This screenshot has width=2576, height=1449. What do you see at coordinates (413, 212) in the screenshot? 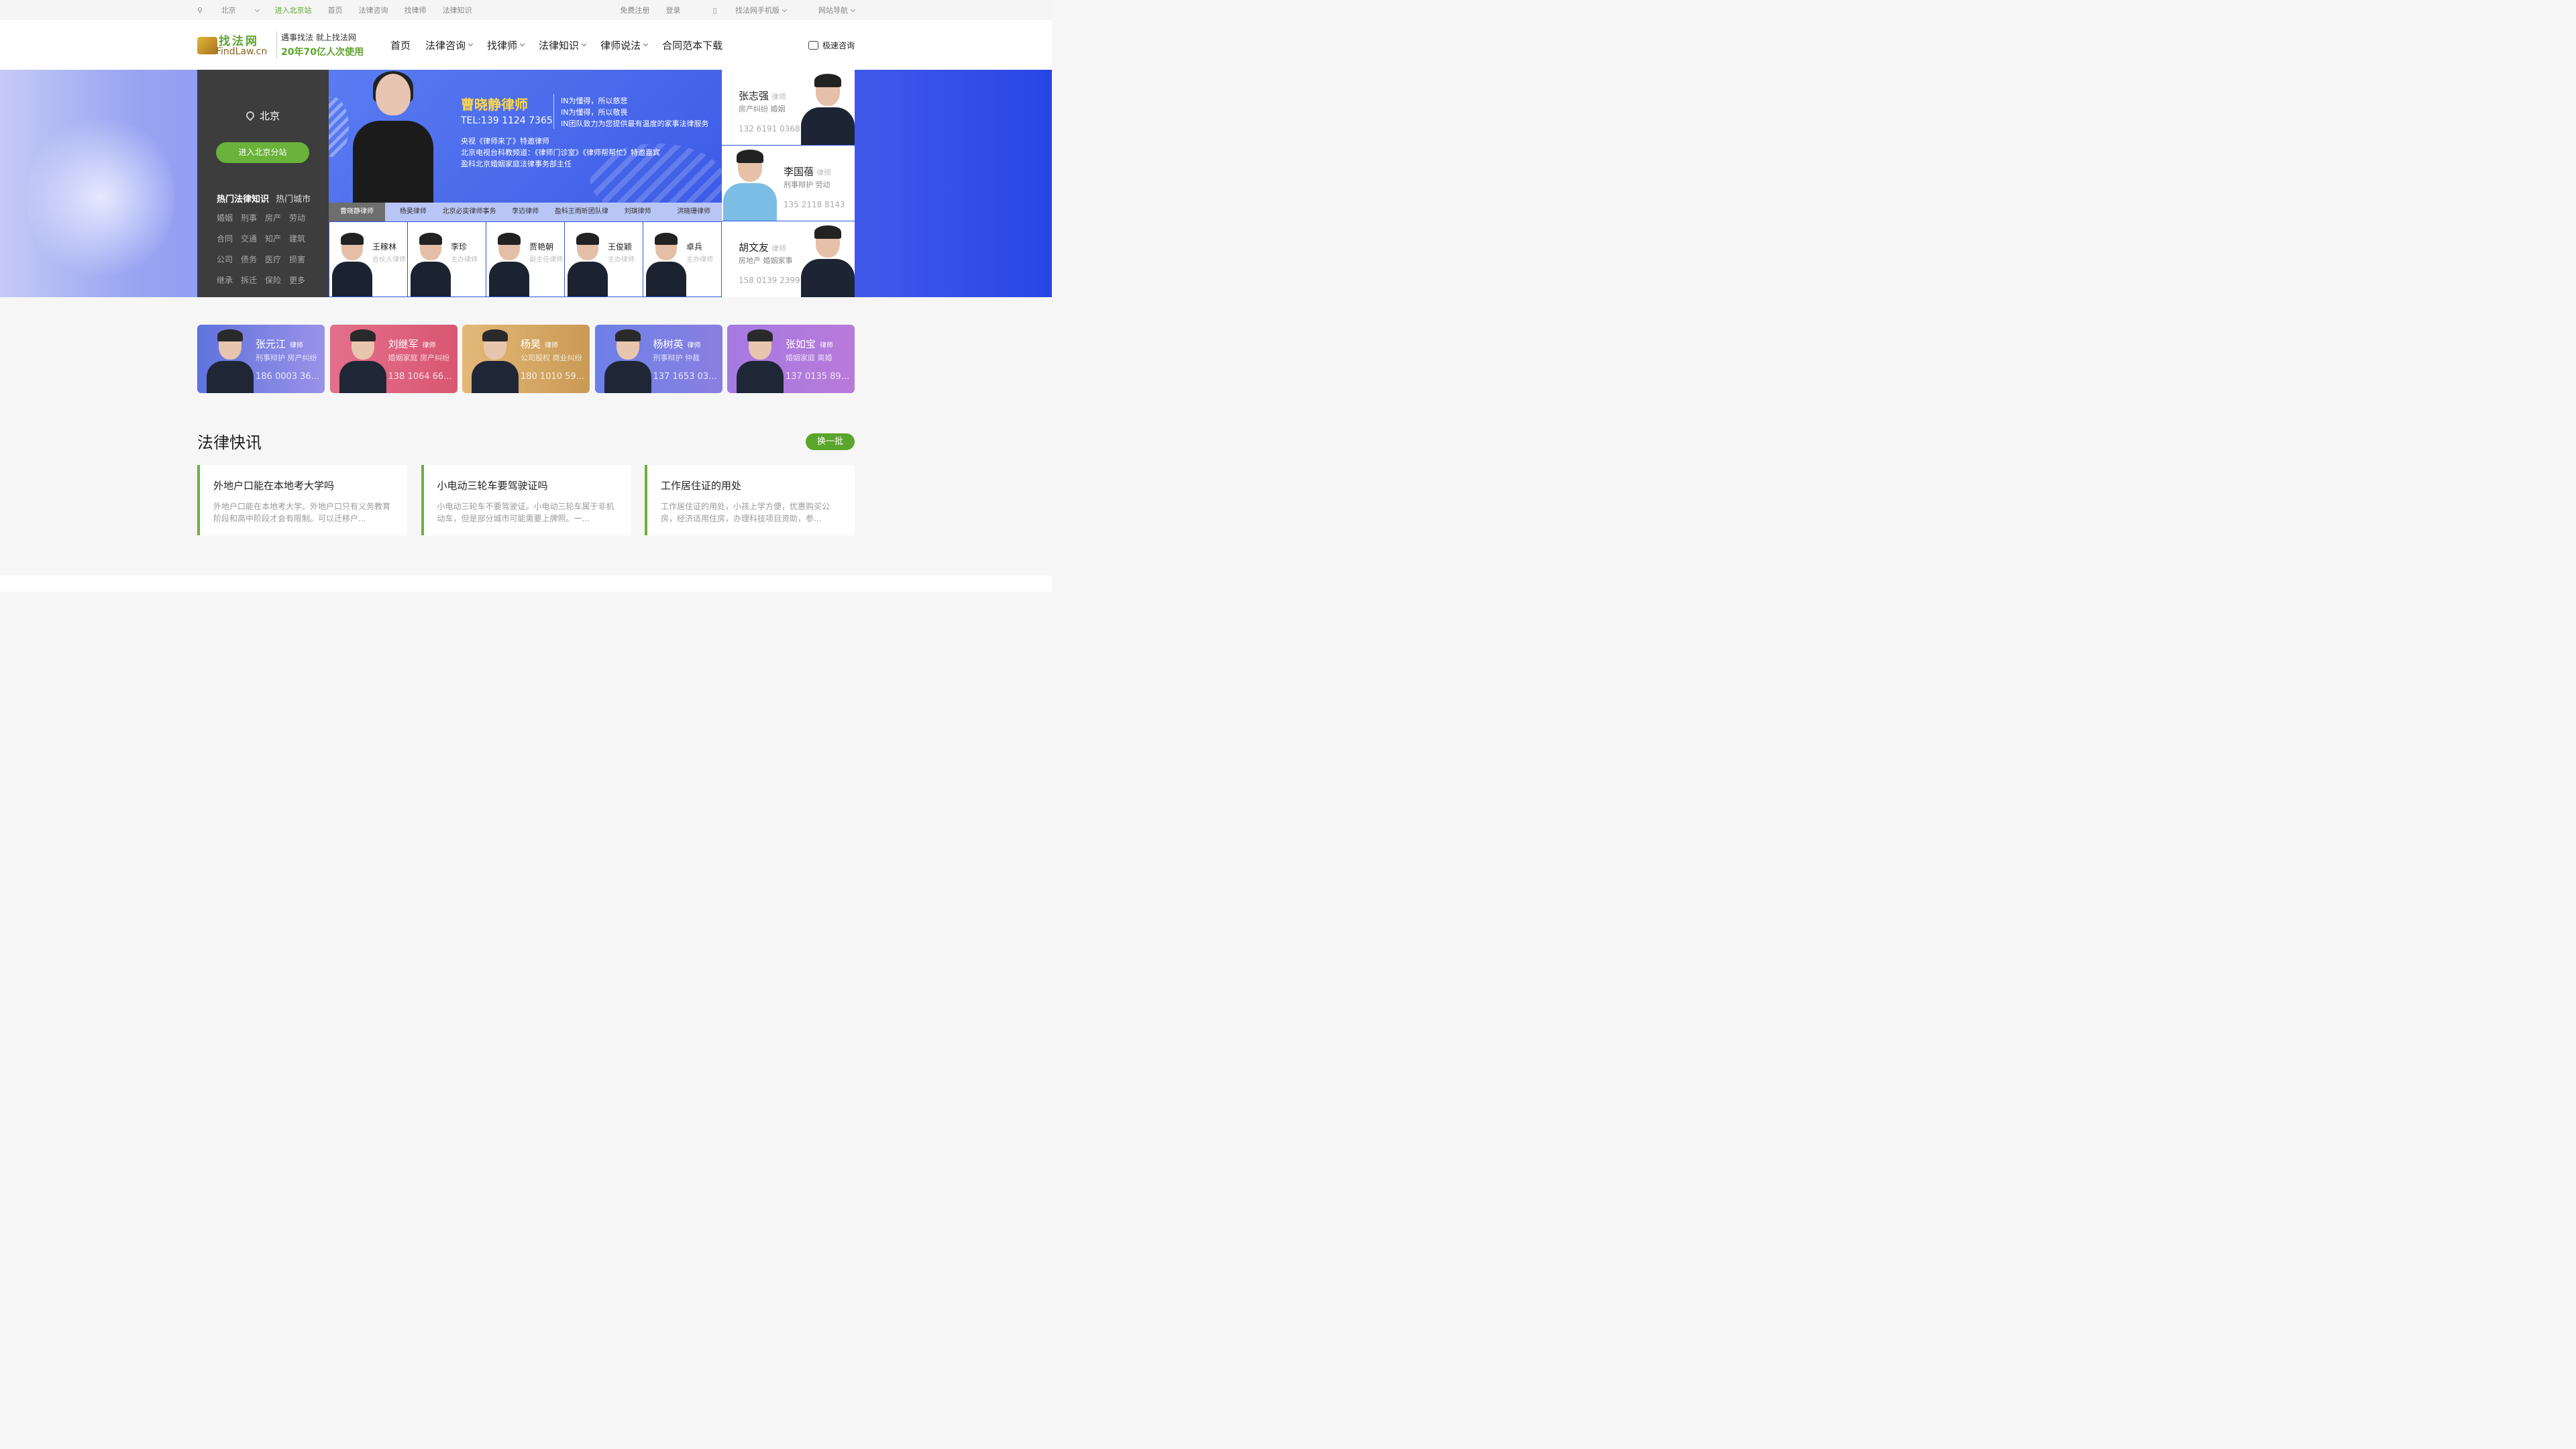
I see `ad-tab: 杨昊律师` at bounding box center [413, 212].